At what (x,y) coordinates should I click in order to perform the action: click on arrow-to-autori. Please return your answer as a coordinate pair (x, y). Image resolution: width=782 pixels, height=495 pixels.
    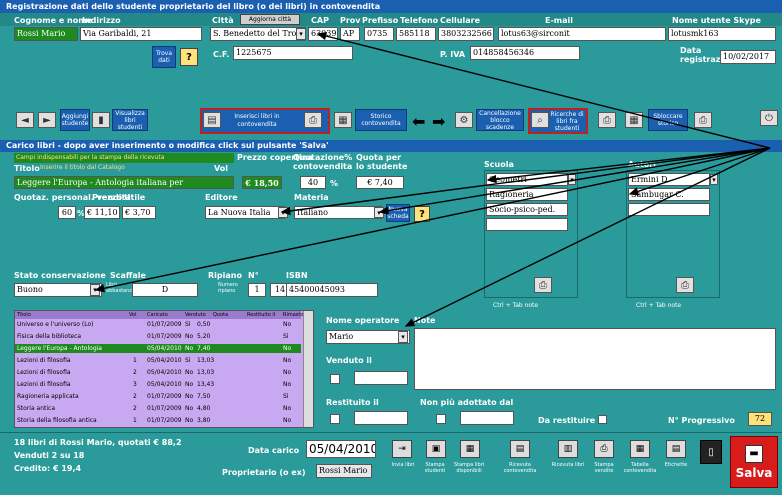
    Looking at the image, I should click on (699, 171).